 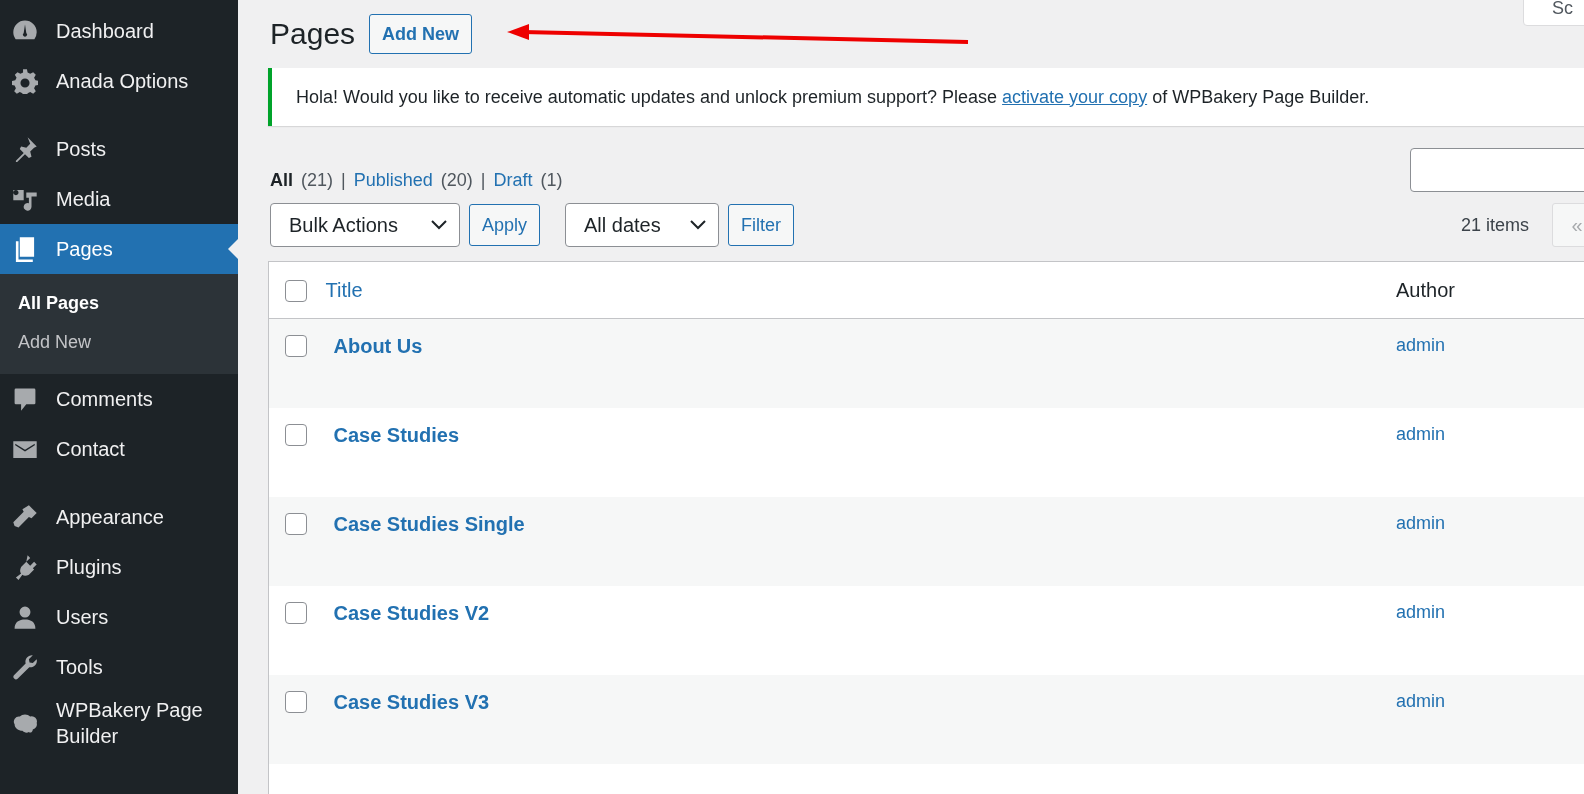 What do you see at coordinates (119, 199) in the screenshot?
I see `sidebar-item: Media` at bounding box center [119, 199].